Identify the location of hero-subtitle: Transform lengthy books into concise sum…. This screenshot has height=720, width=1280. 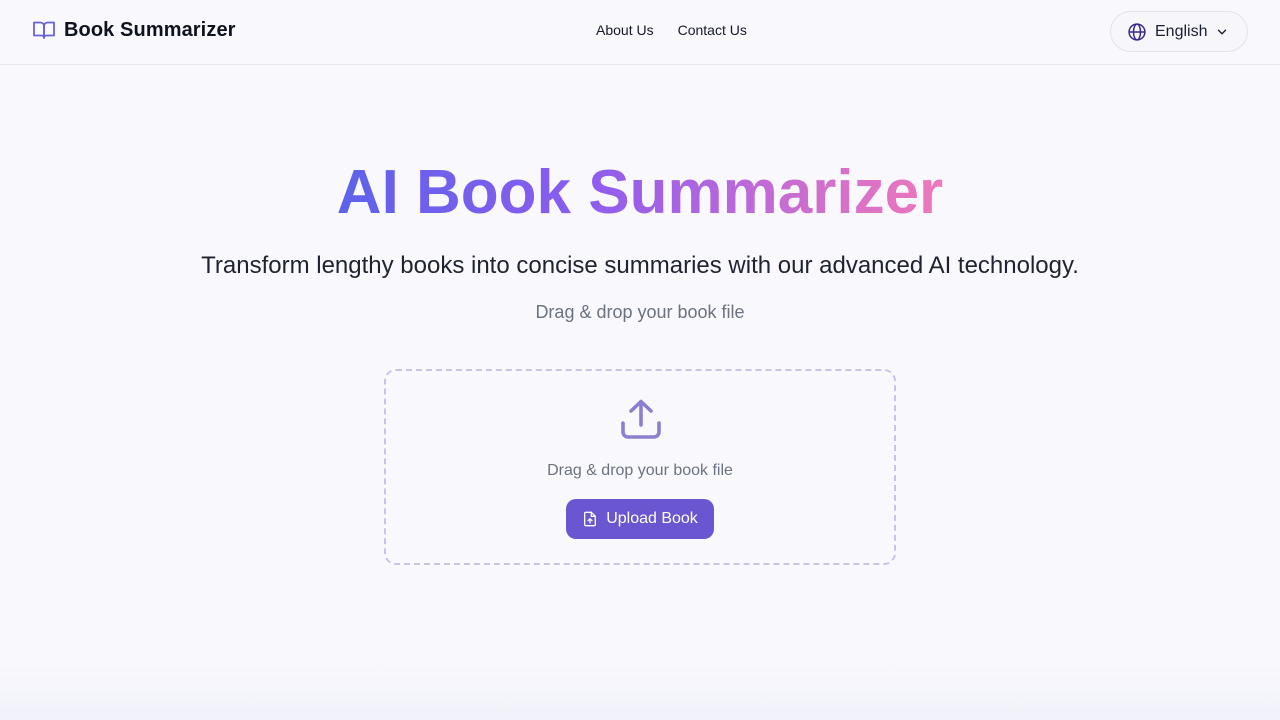
(640, 265).